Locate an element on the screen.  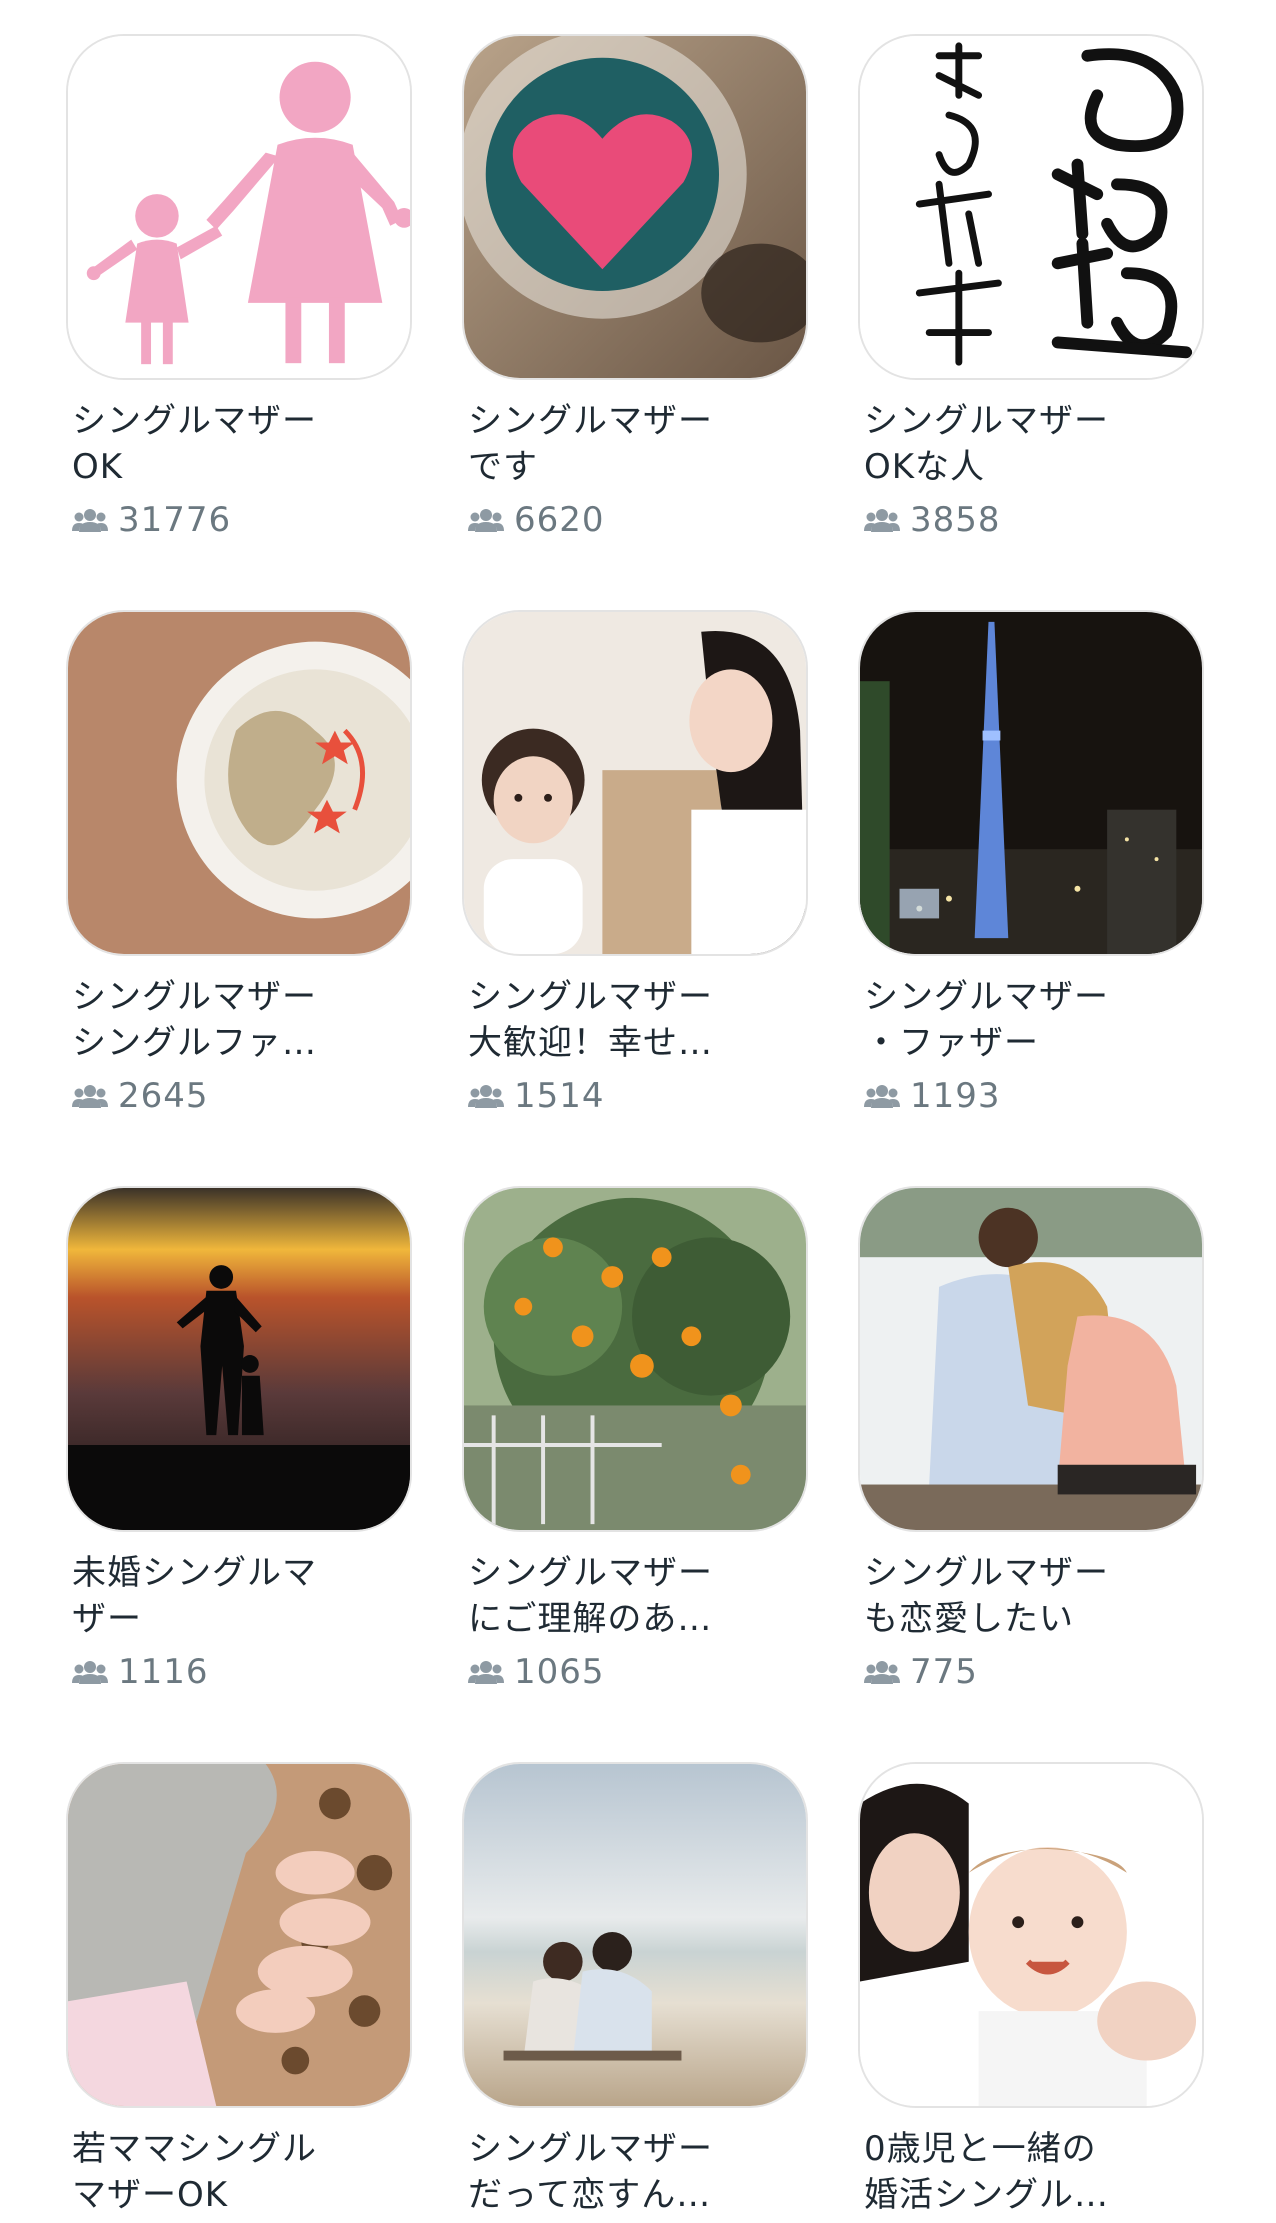
community-title: 若ママシングル マザーOK is located at coordinates (194, 2172).